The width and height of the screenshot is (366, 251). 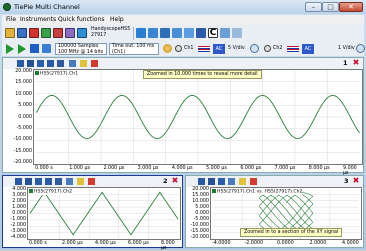 I want to click on settings-icon, so click(x=46, y=48).